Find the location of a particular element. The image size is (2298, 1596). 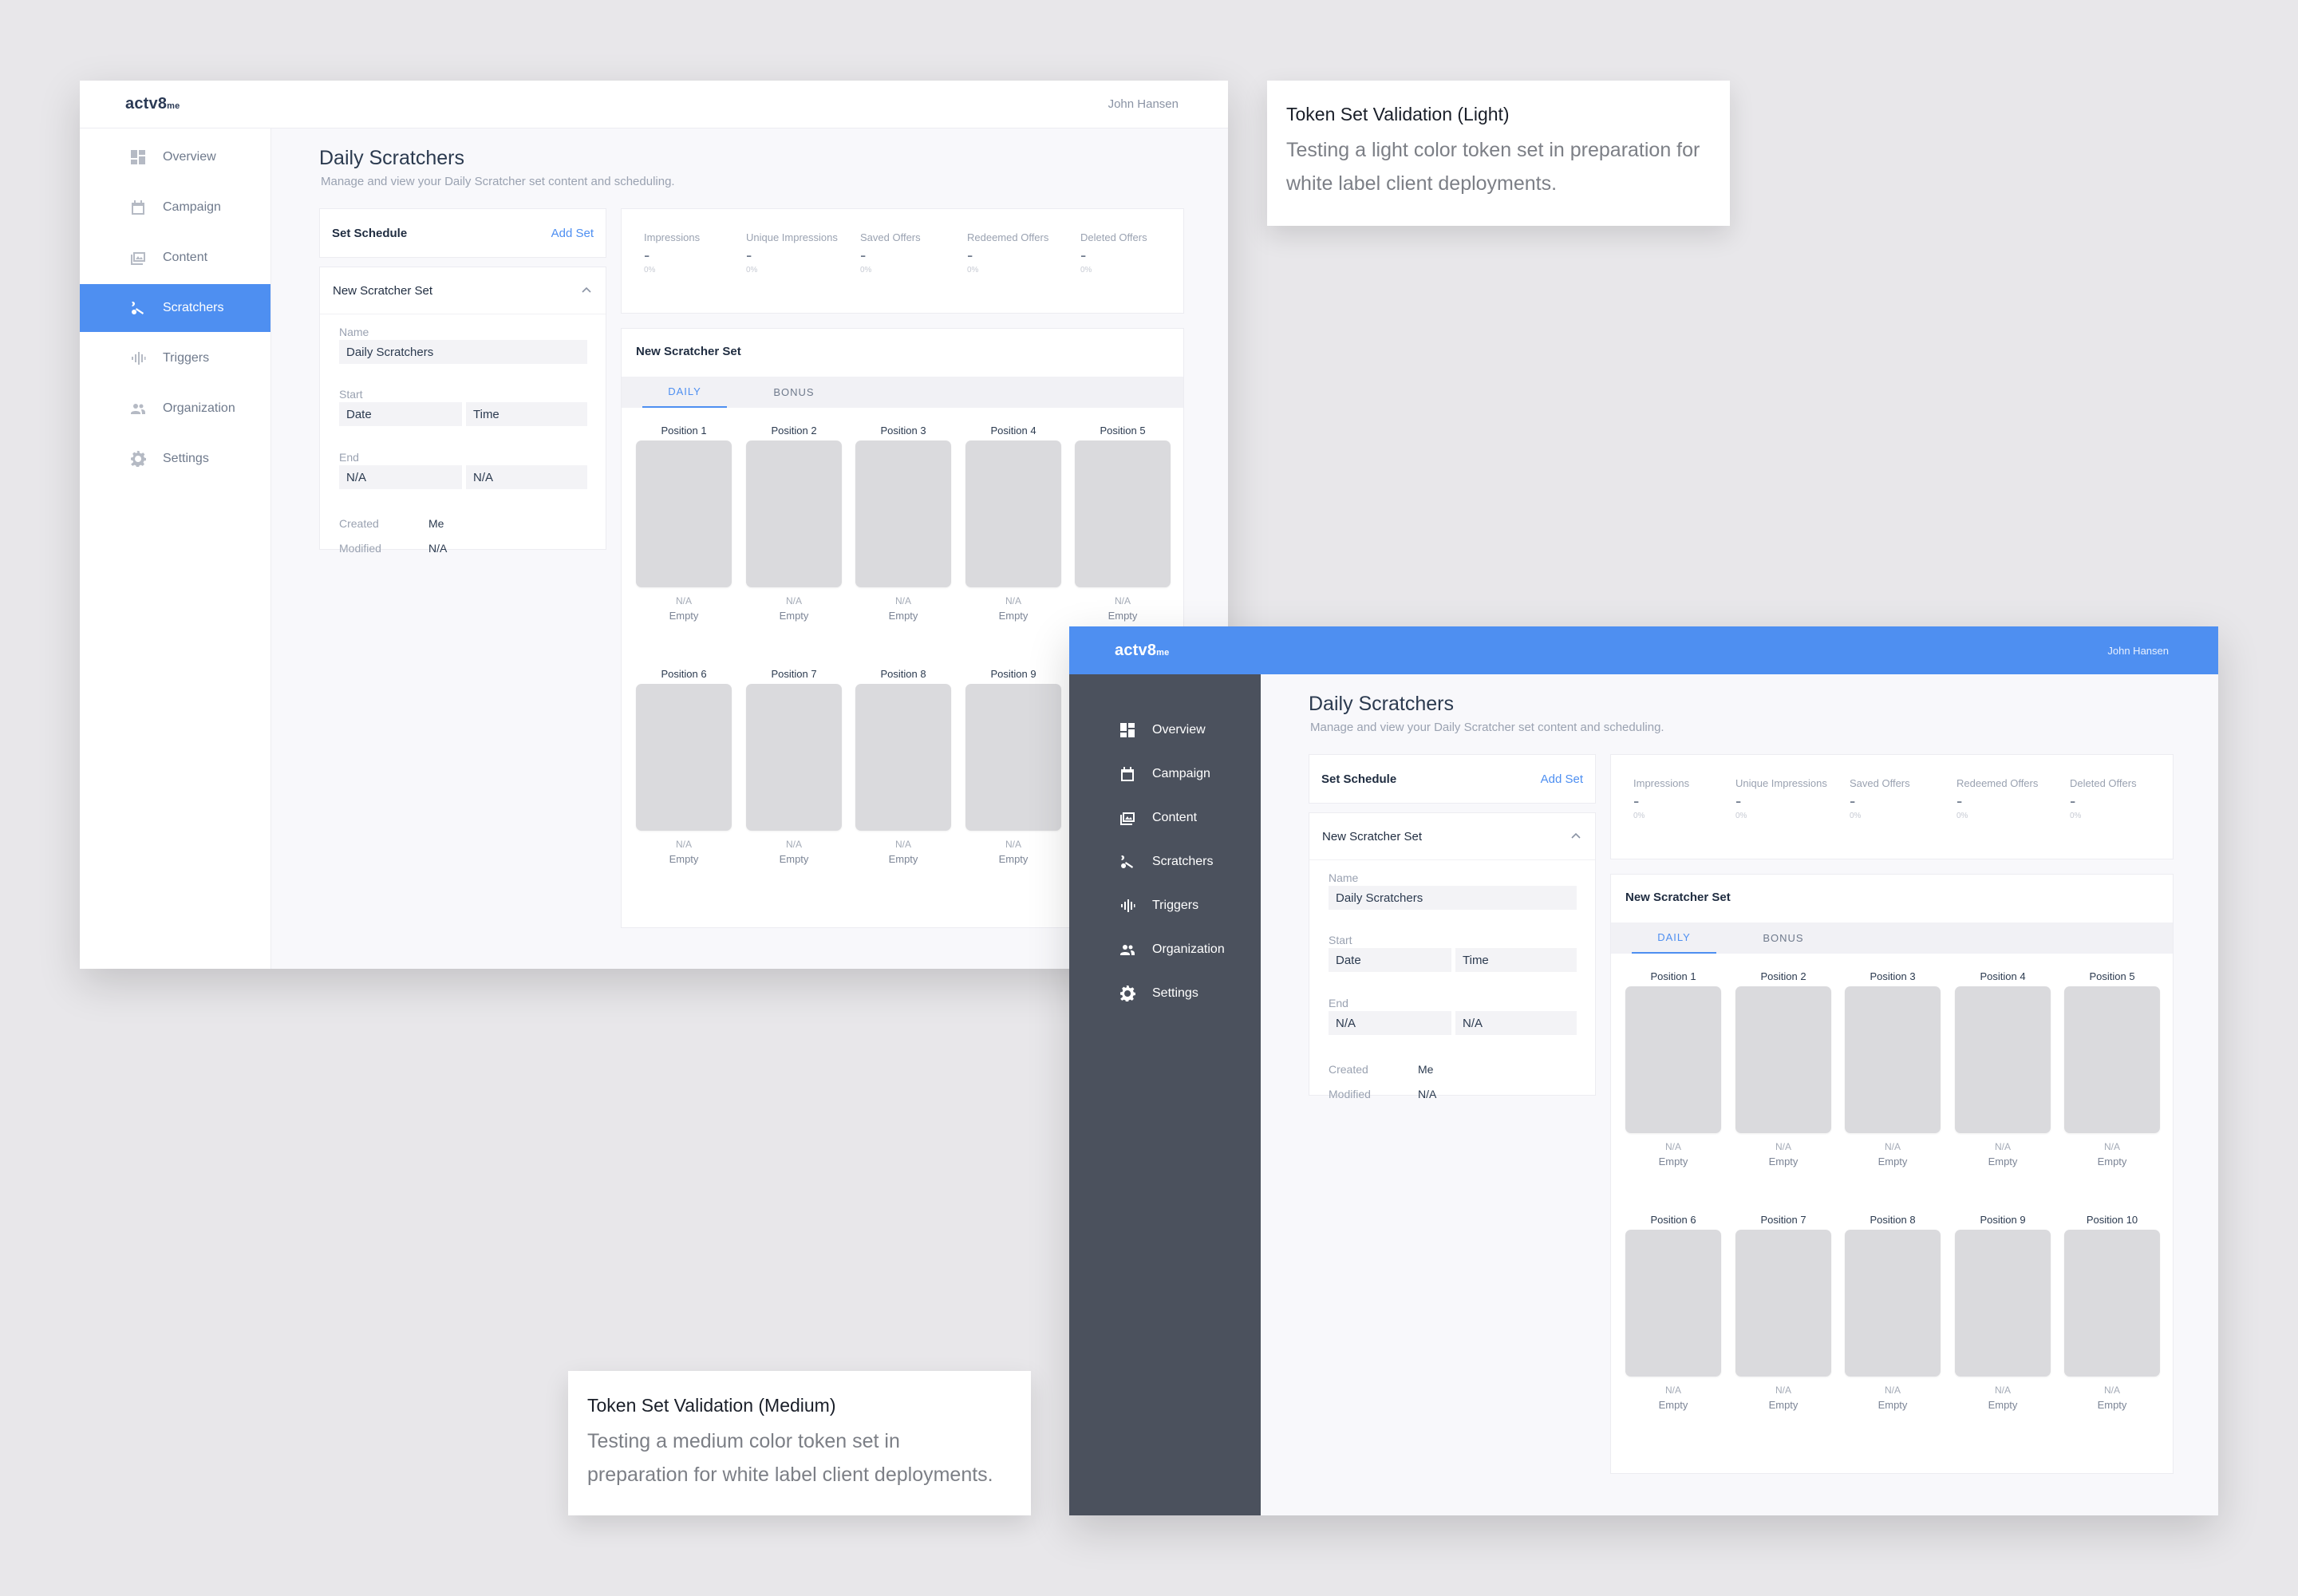

sidebar-item-label: Settings is located at coordinates (186, 459).